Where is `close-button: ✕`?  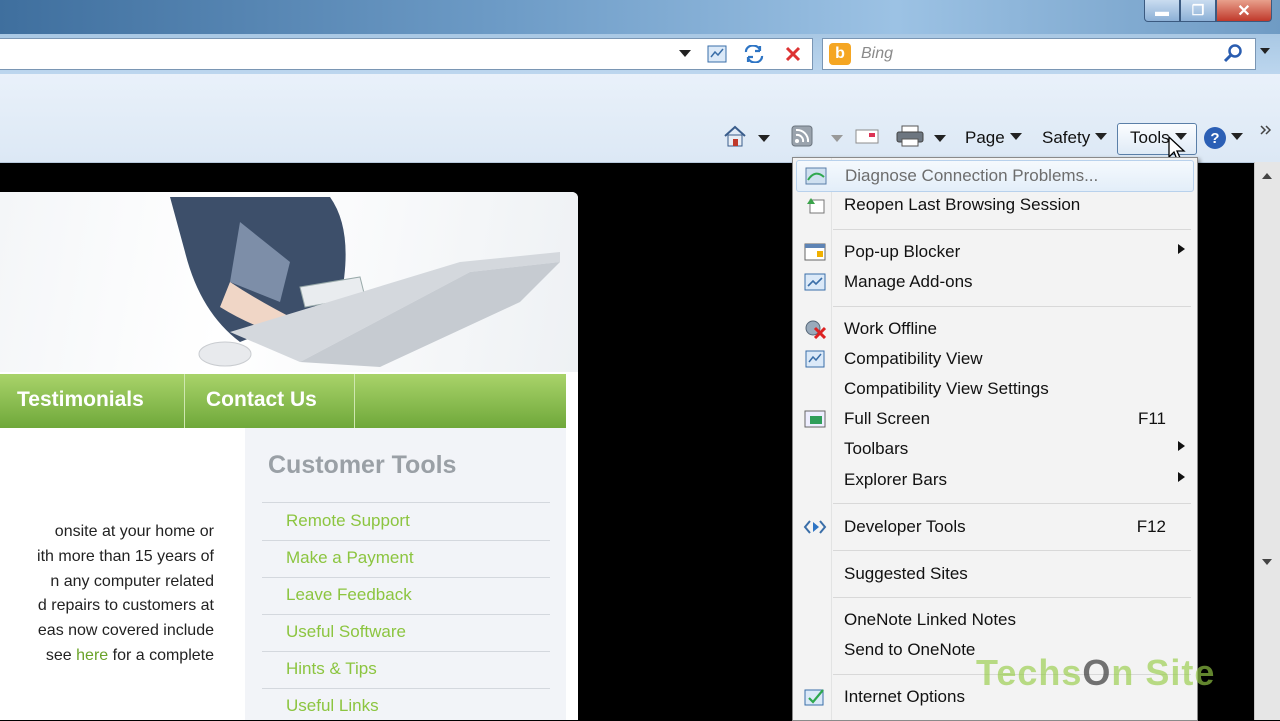
close-button: ✕ is located at coordinates (1244, 11).